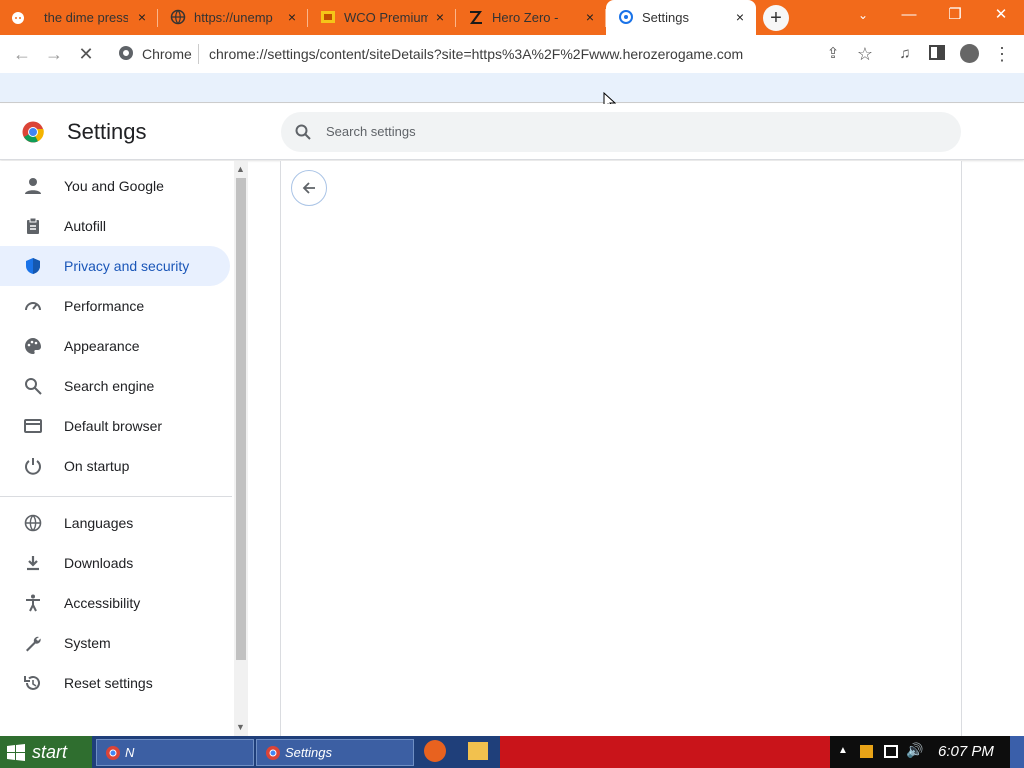  Describe the element at coordinates (115, 426) in the screenshot. I see `sidebar-item-default-browser: Default browser` at that location.